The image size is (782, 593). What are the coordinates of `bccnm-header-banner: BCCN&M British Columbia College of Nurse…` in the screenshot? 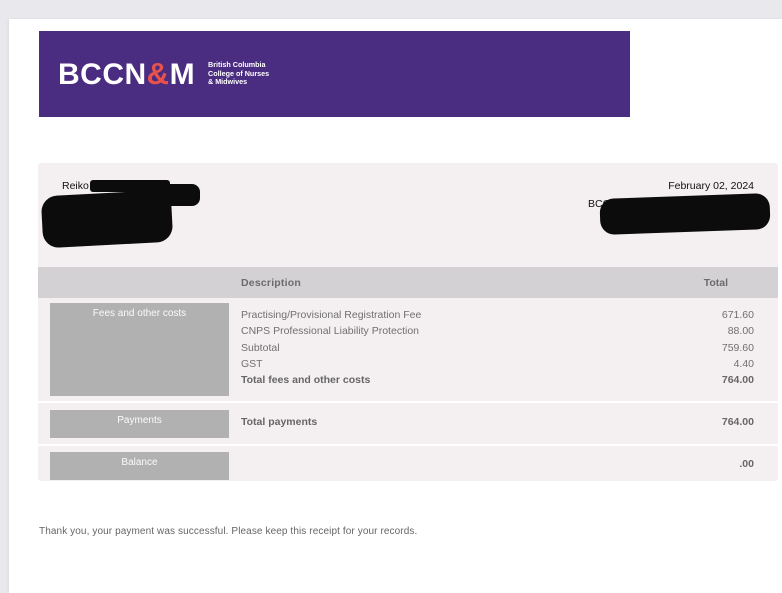 It's located at (334, 74).